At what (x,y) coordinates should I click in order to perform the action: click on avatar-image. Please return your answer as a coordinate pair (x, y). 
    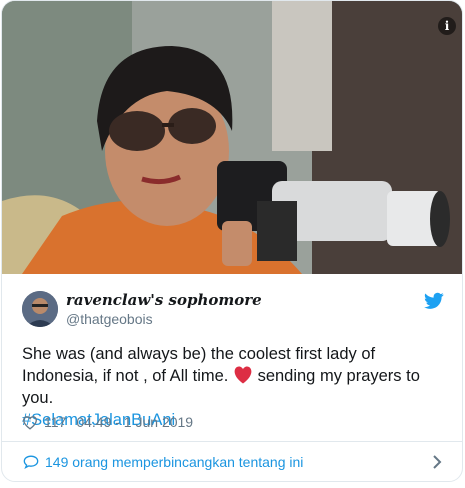
    Looking at the image, I should click on (40, 309).